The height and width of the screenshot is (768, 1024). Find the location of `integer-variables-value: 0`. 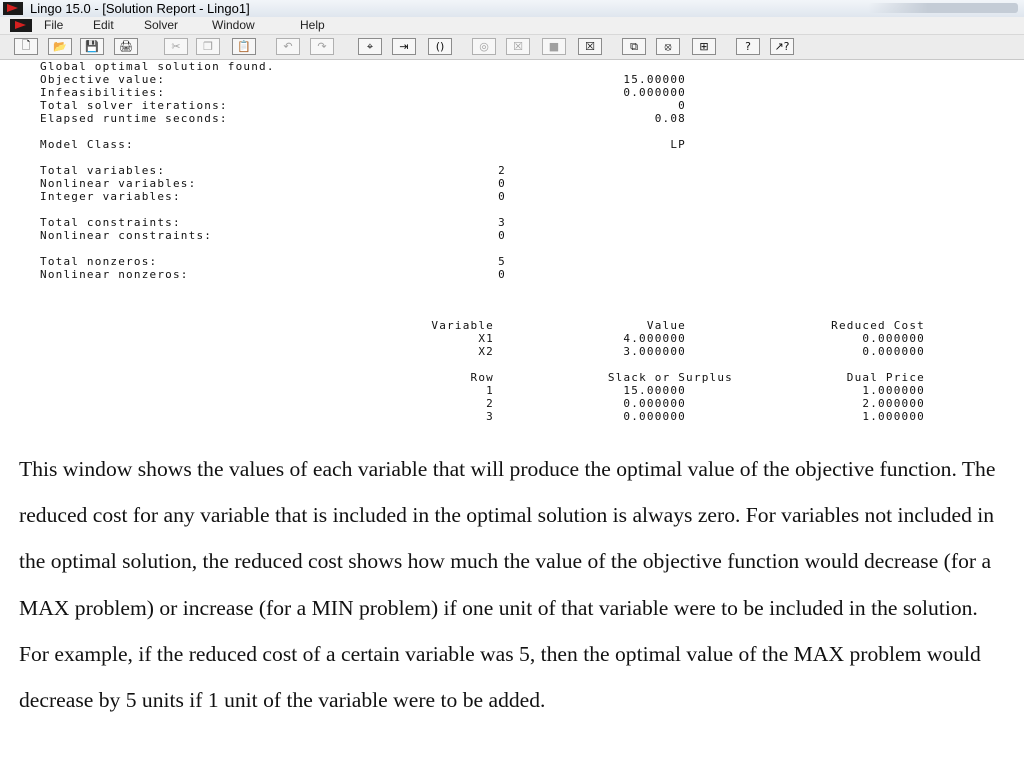

integer-variables-value: 0 is located at coordinates (502, 196).